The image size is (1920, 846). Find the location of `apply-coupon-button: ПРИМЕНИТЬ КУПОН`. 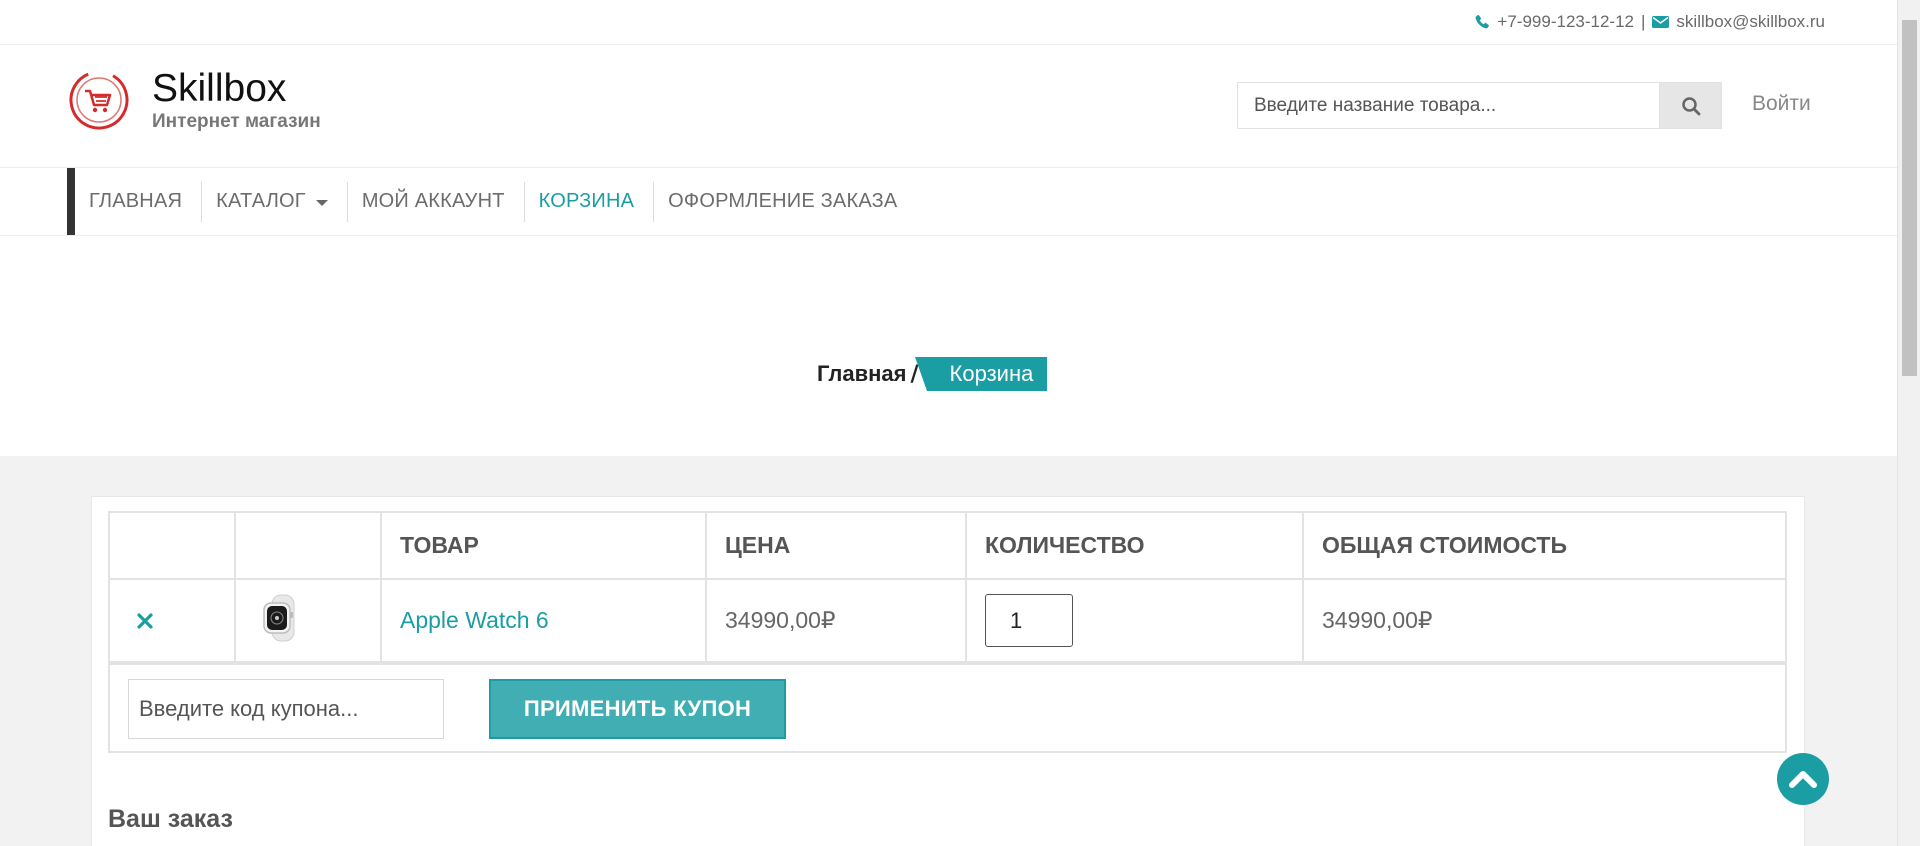

apply-coupon-button: ПРИМЕНИТЬ КУПОН is located at coordinates (637, 709).